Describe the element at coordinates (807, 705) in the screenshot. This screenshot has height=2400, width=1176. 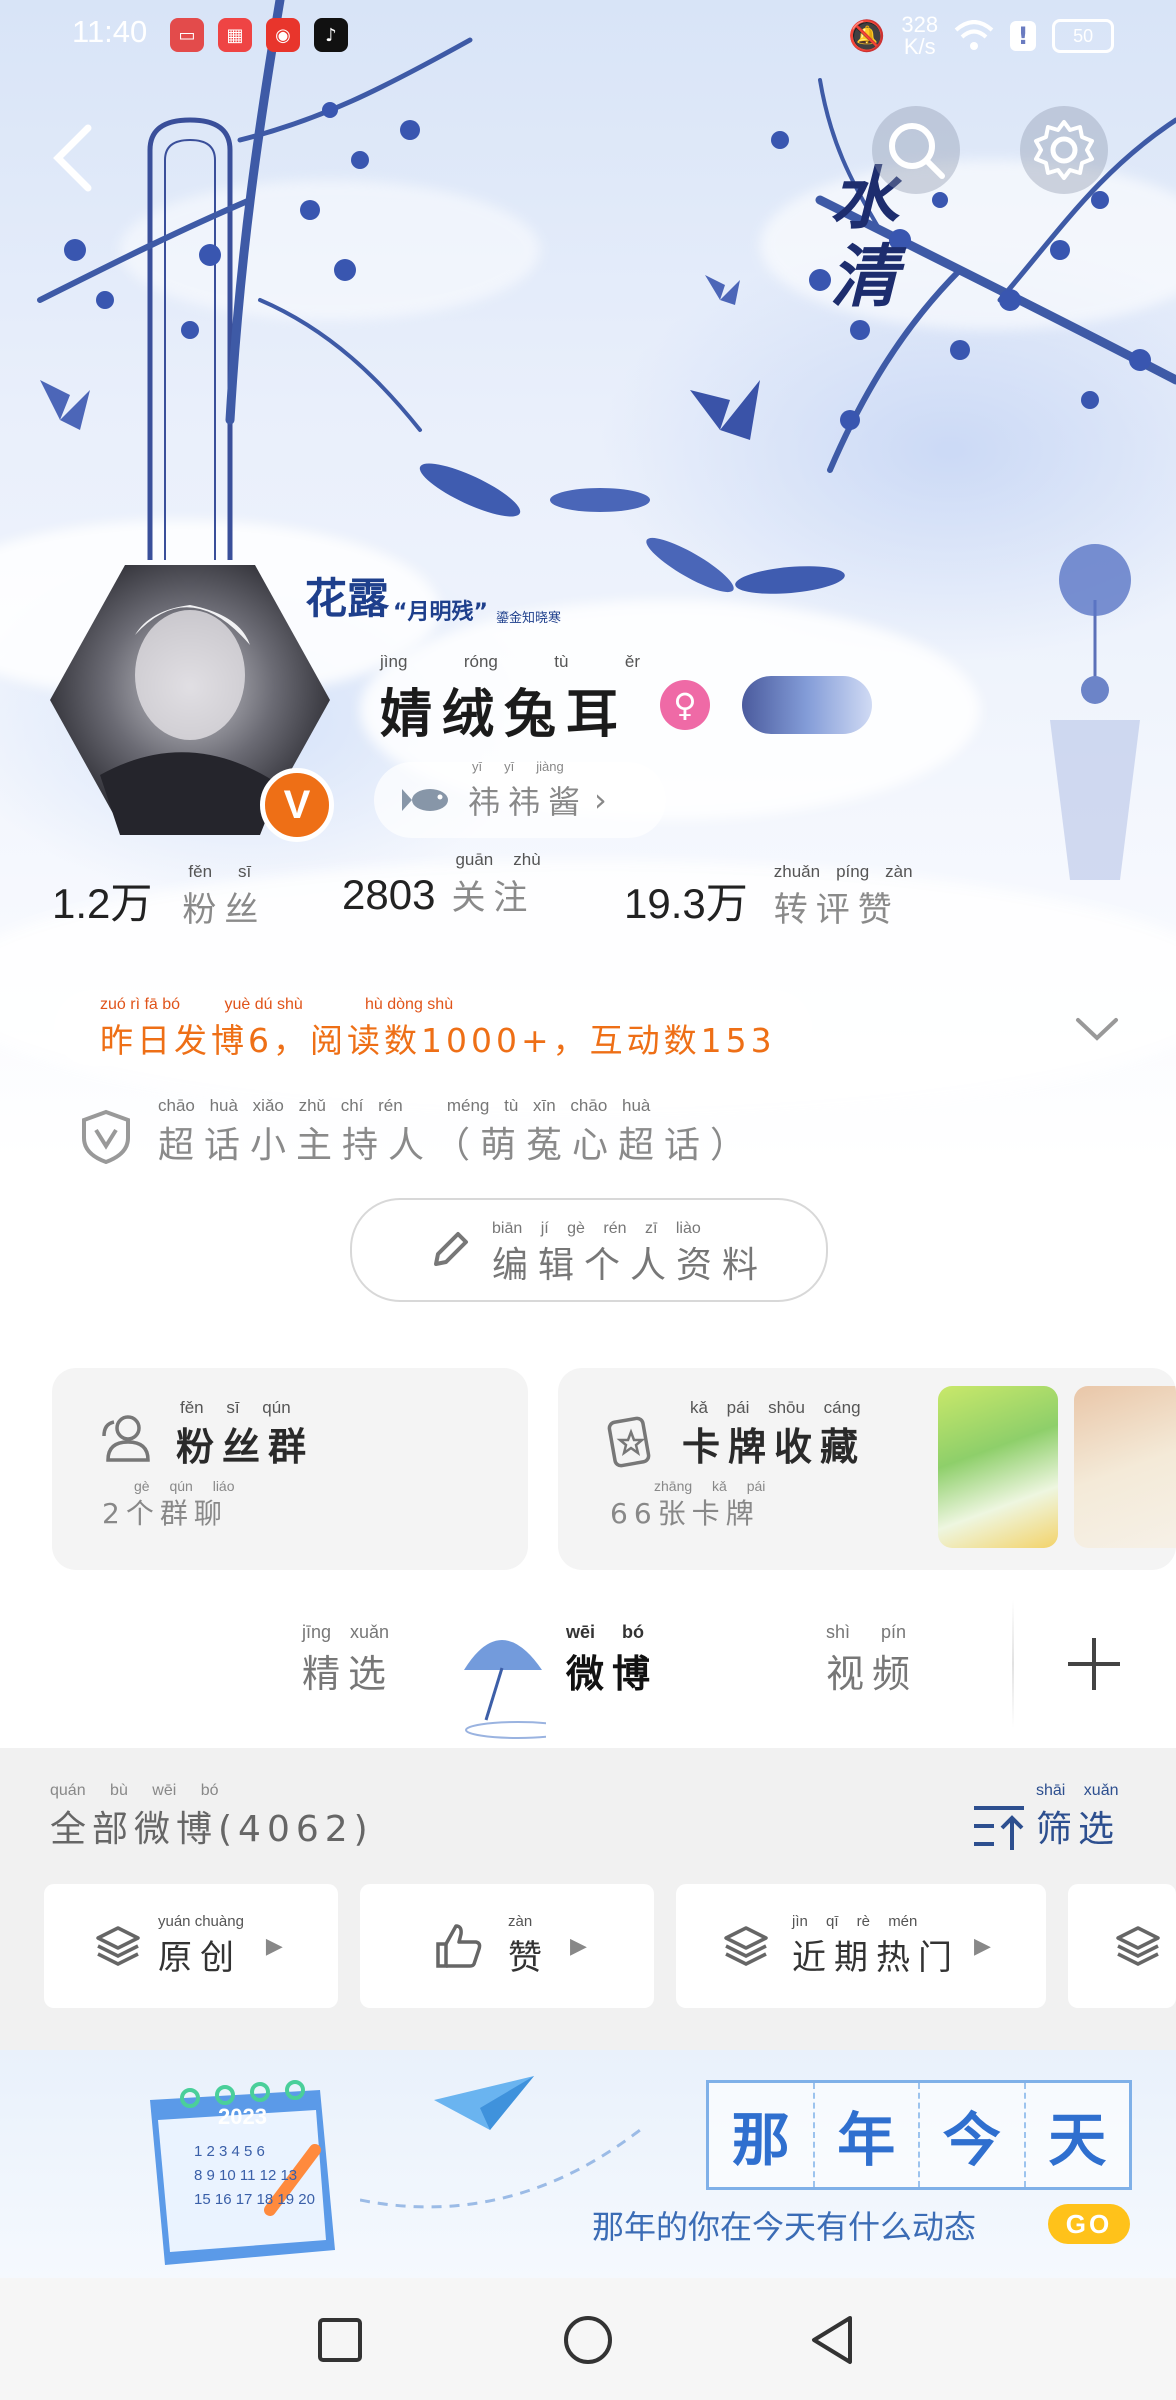
I see `member-badge-icon` at that location.